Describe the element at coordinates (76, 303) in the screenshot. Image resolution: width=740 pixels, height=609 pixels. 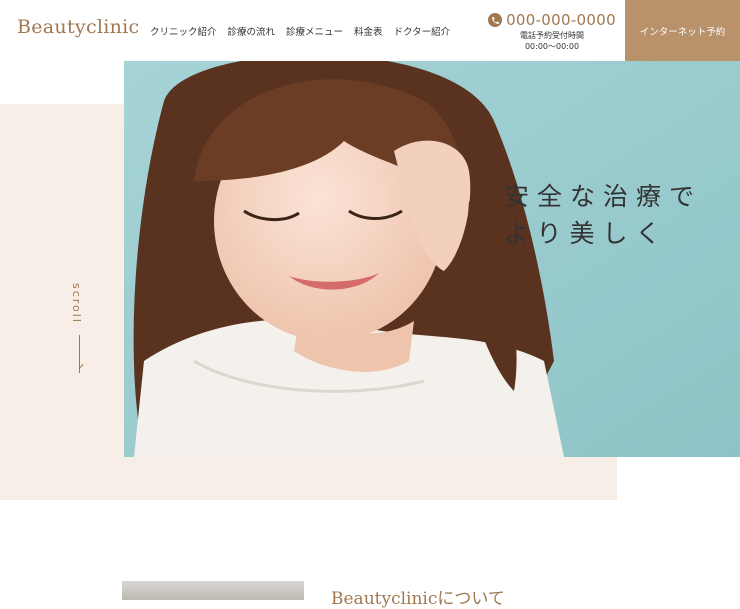
I see `scroll-label: scroll` at that location.